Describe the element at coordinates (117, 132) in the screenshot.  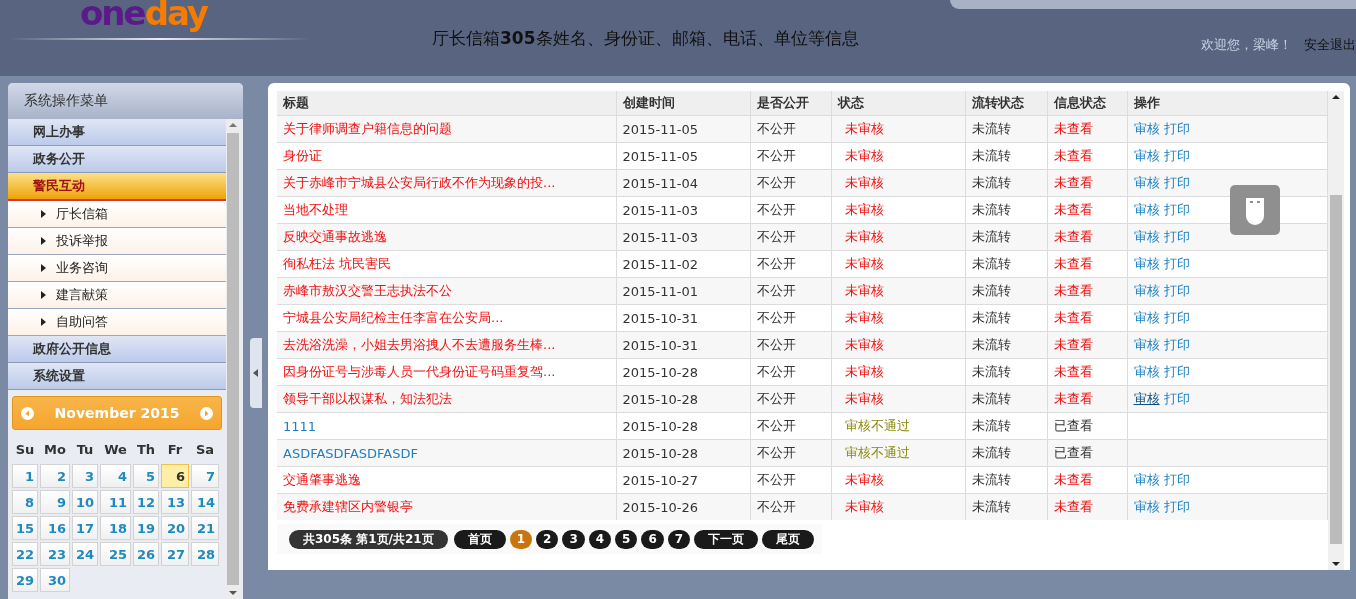
I see `menu-section: 网上办事` at that location.